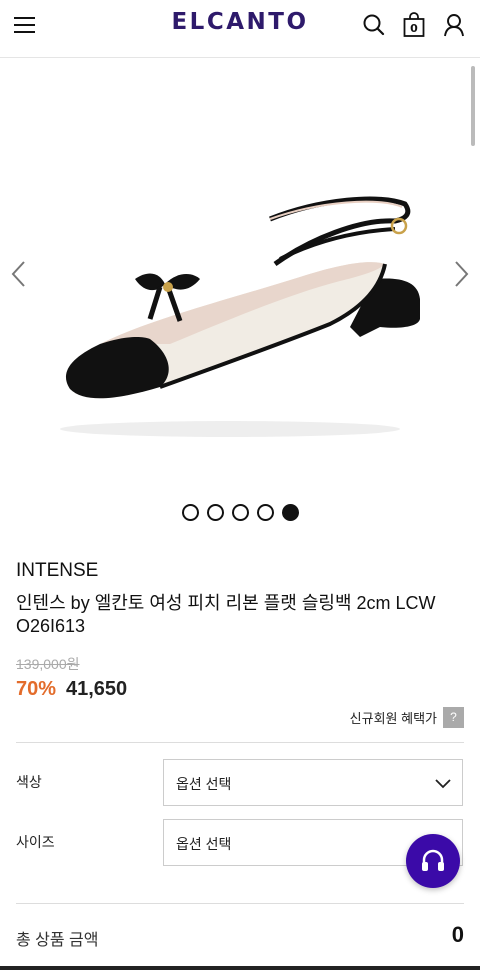 The width and height of the screenshot is (480, 970). What do you see at coordinates (29, 782) in the screenshot?
I see `color-option-label: 색상` at bounding box center [29, 782].